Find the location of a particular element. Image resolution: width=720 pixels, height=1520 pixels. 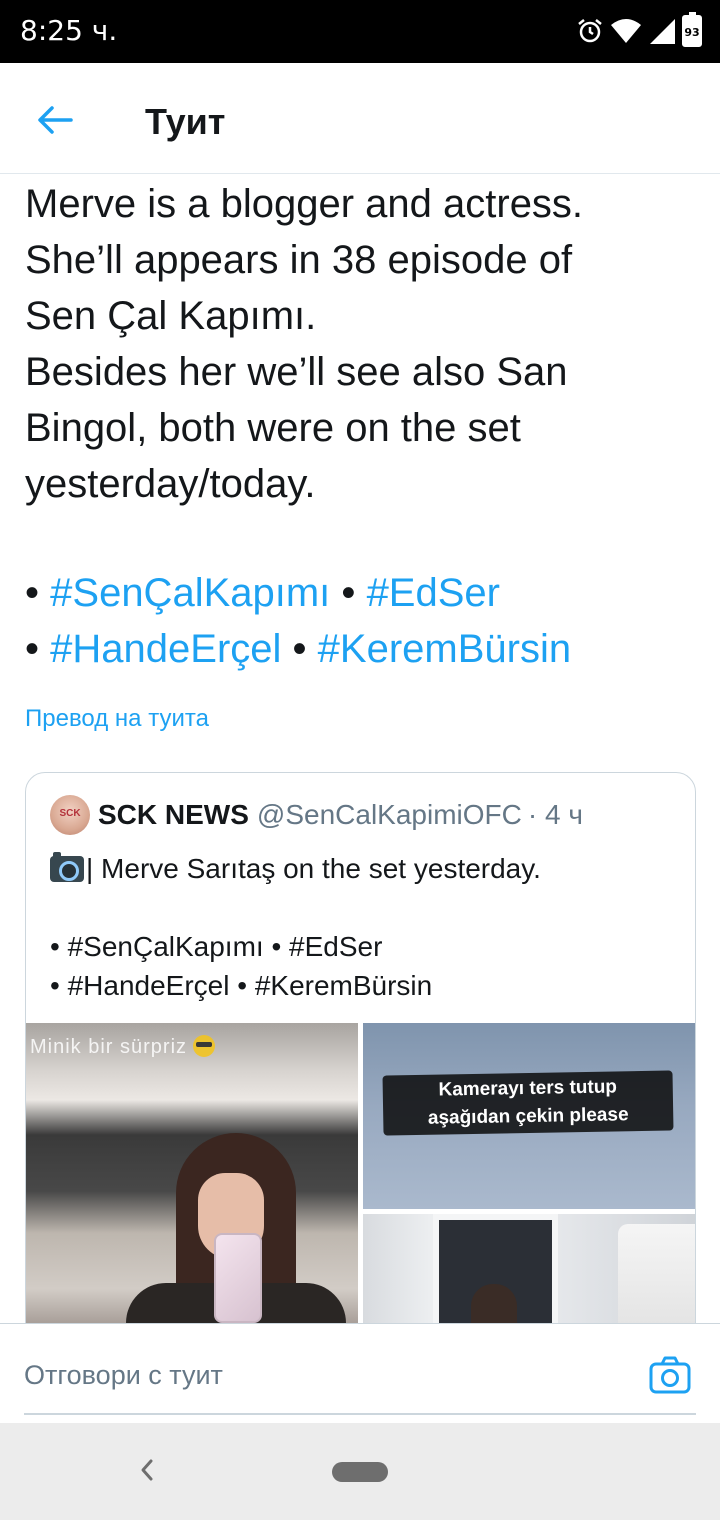

hashtag-link: #SenÇalKapımı is located at coordinates (190, 593).